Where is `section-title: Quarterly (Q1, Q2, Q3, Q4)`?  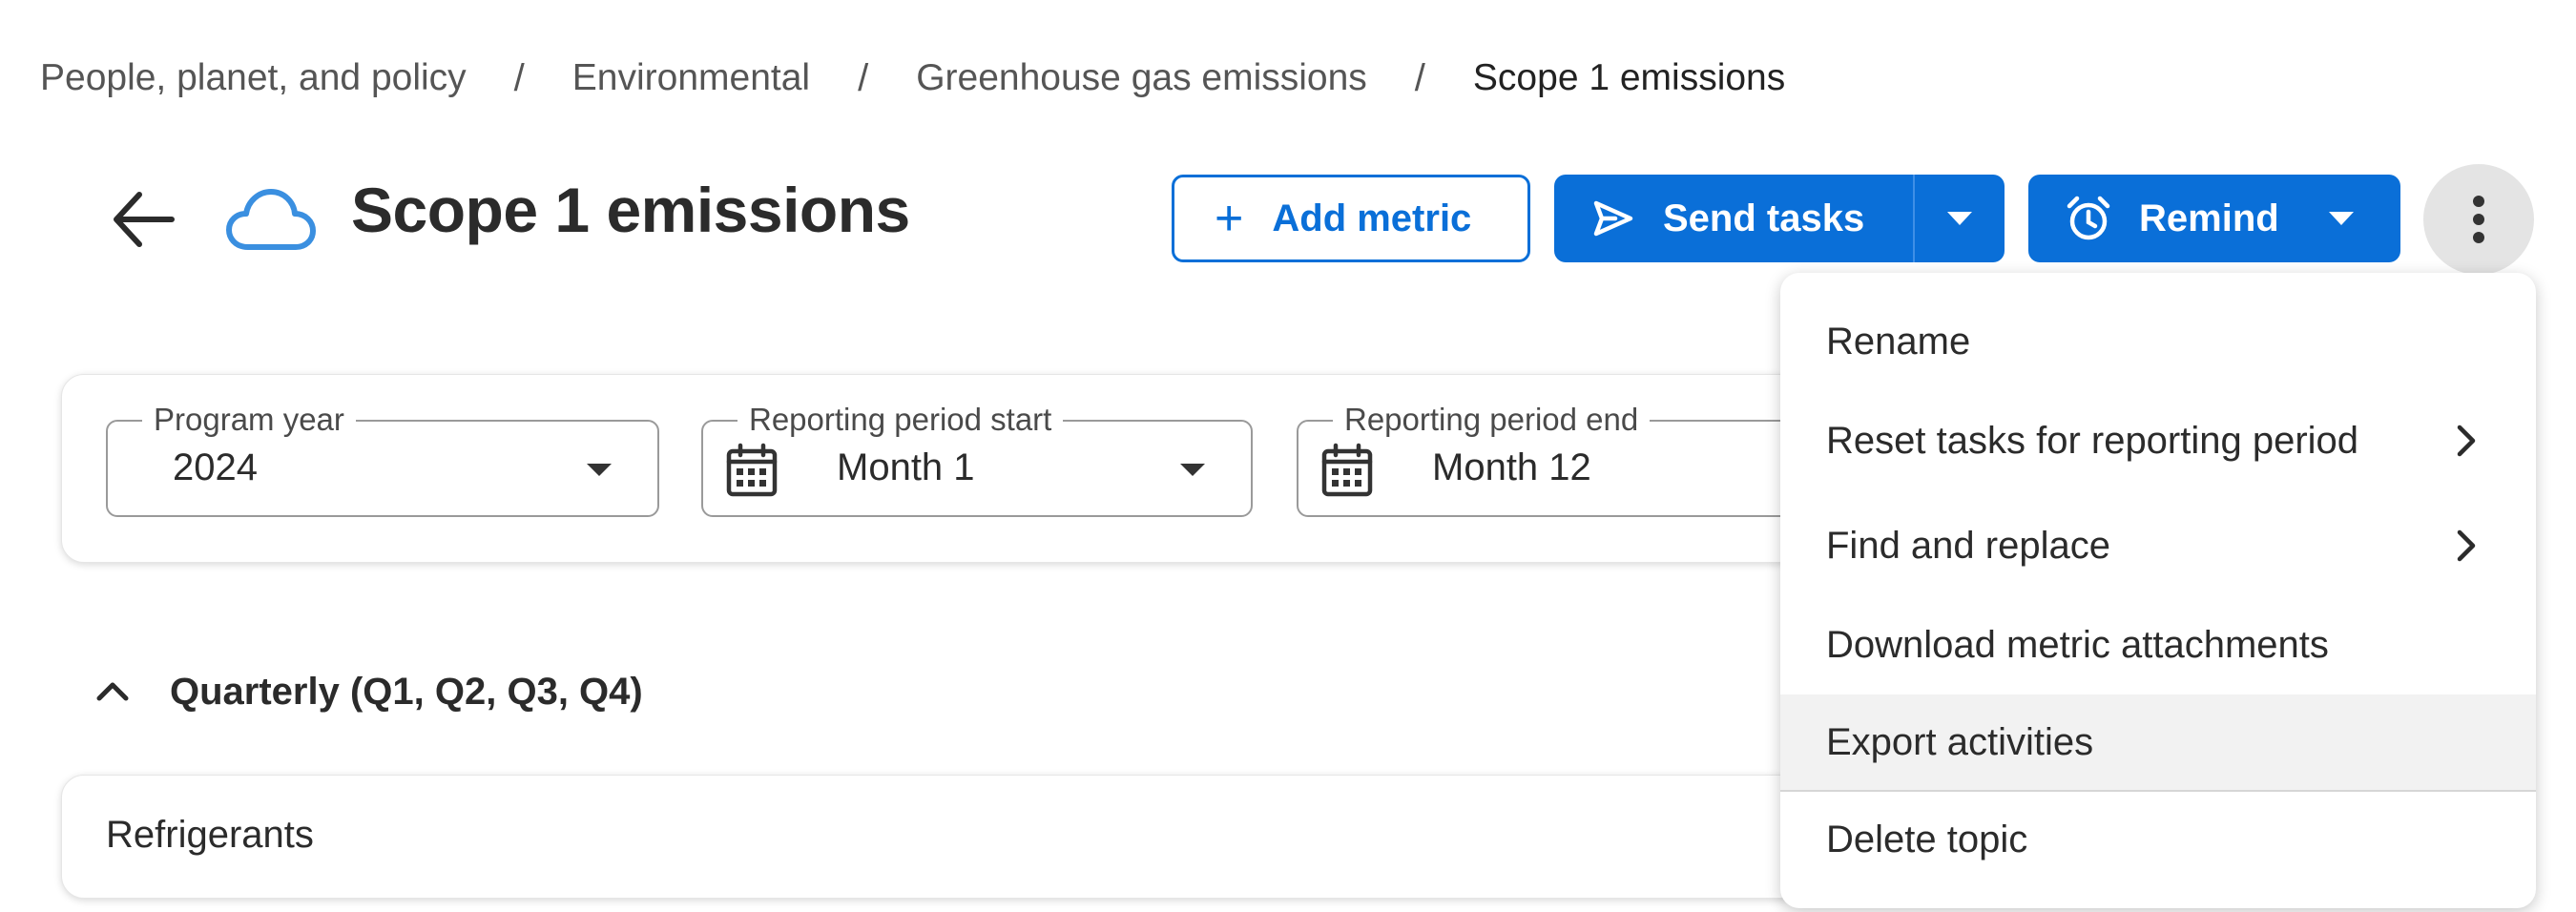
section-title: Quarterly (Q1, Q2, Q3, Q4) is located at coordinates (406, 692).